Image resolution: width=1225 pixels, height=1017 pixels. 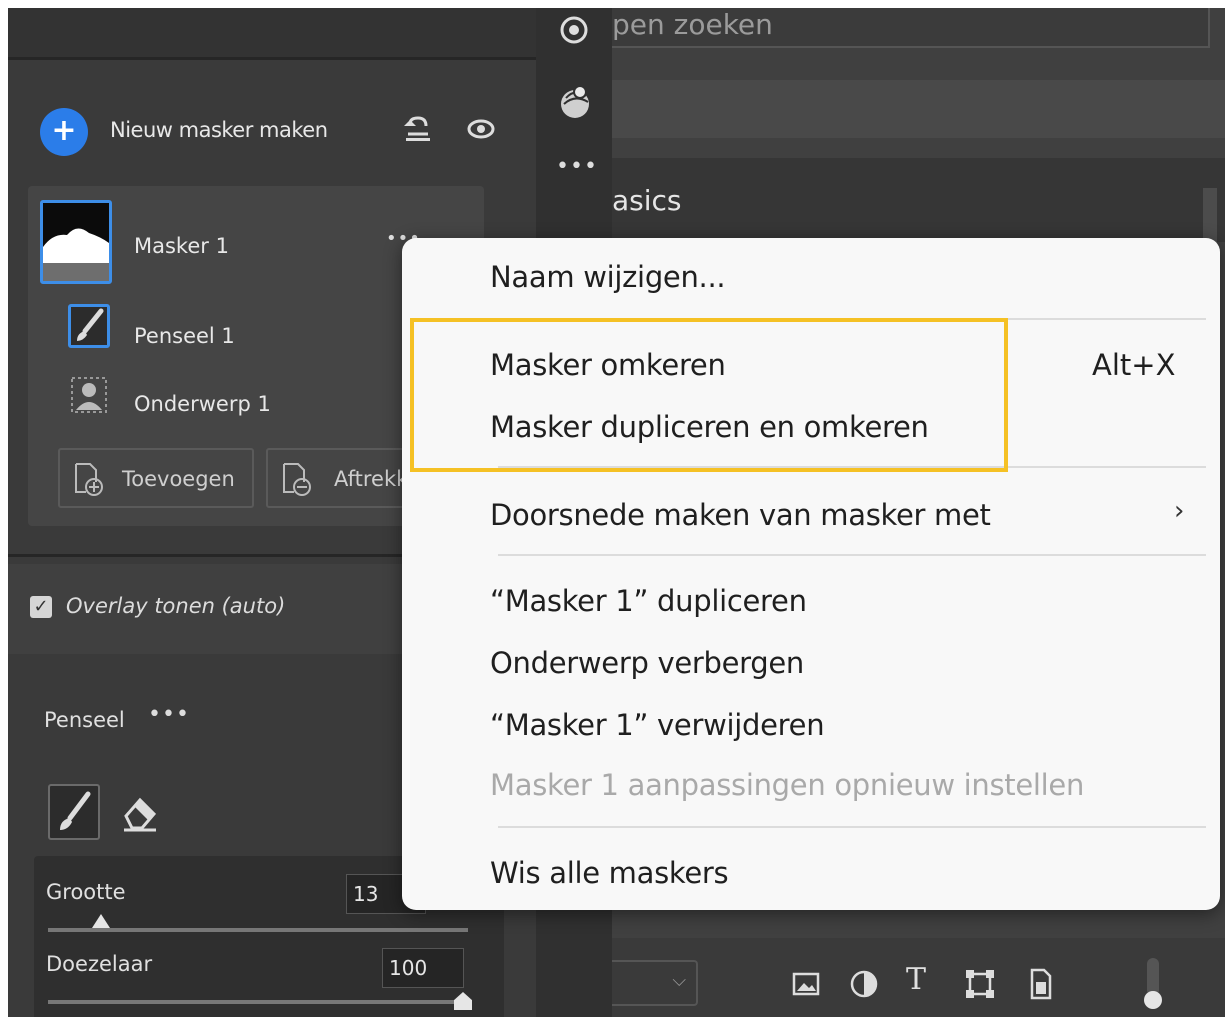 What do you see at coordinates (609, 873) in the screenshot?
I see `menu-clear-all: Wis alle maskers` at bounding box center [609, 873].